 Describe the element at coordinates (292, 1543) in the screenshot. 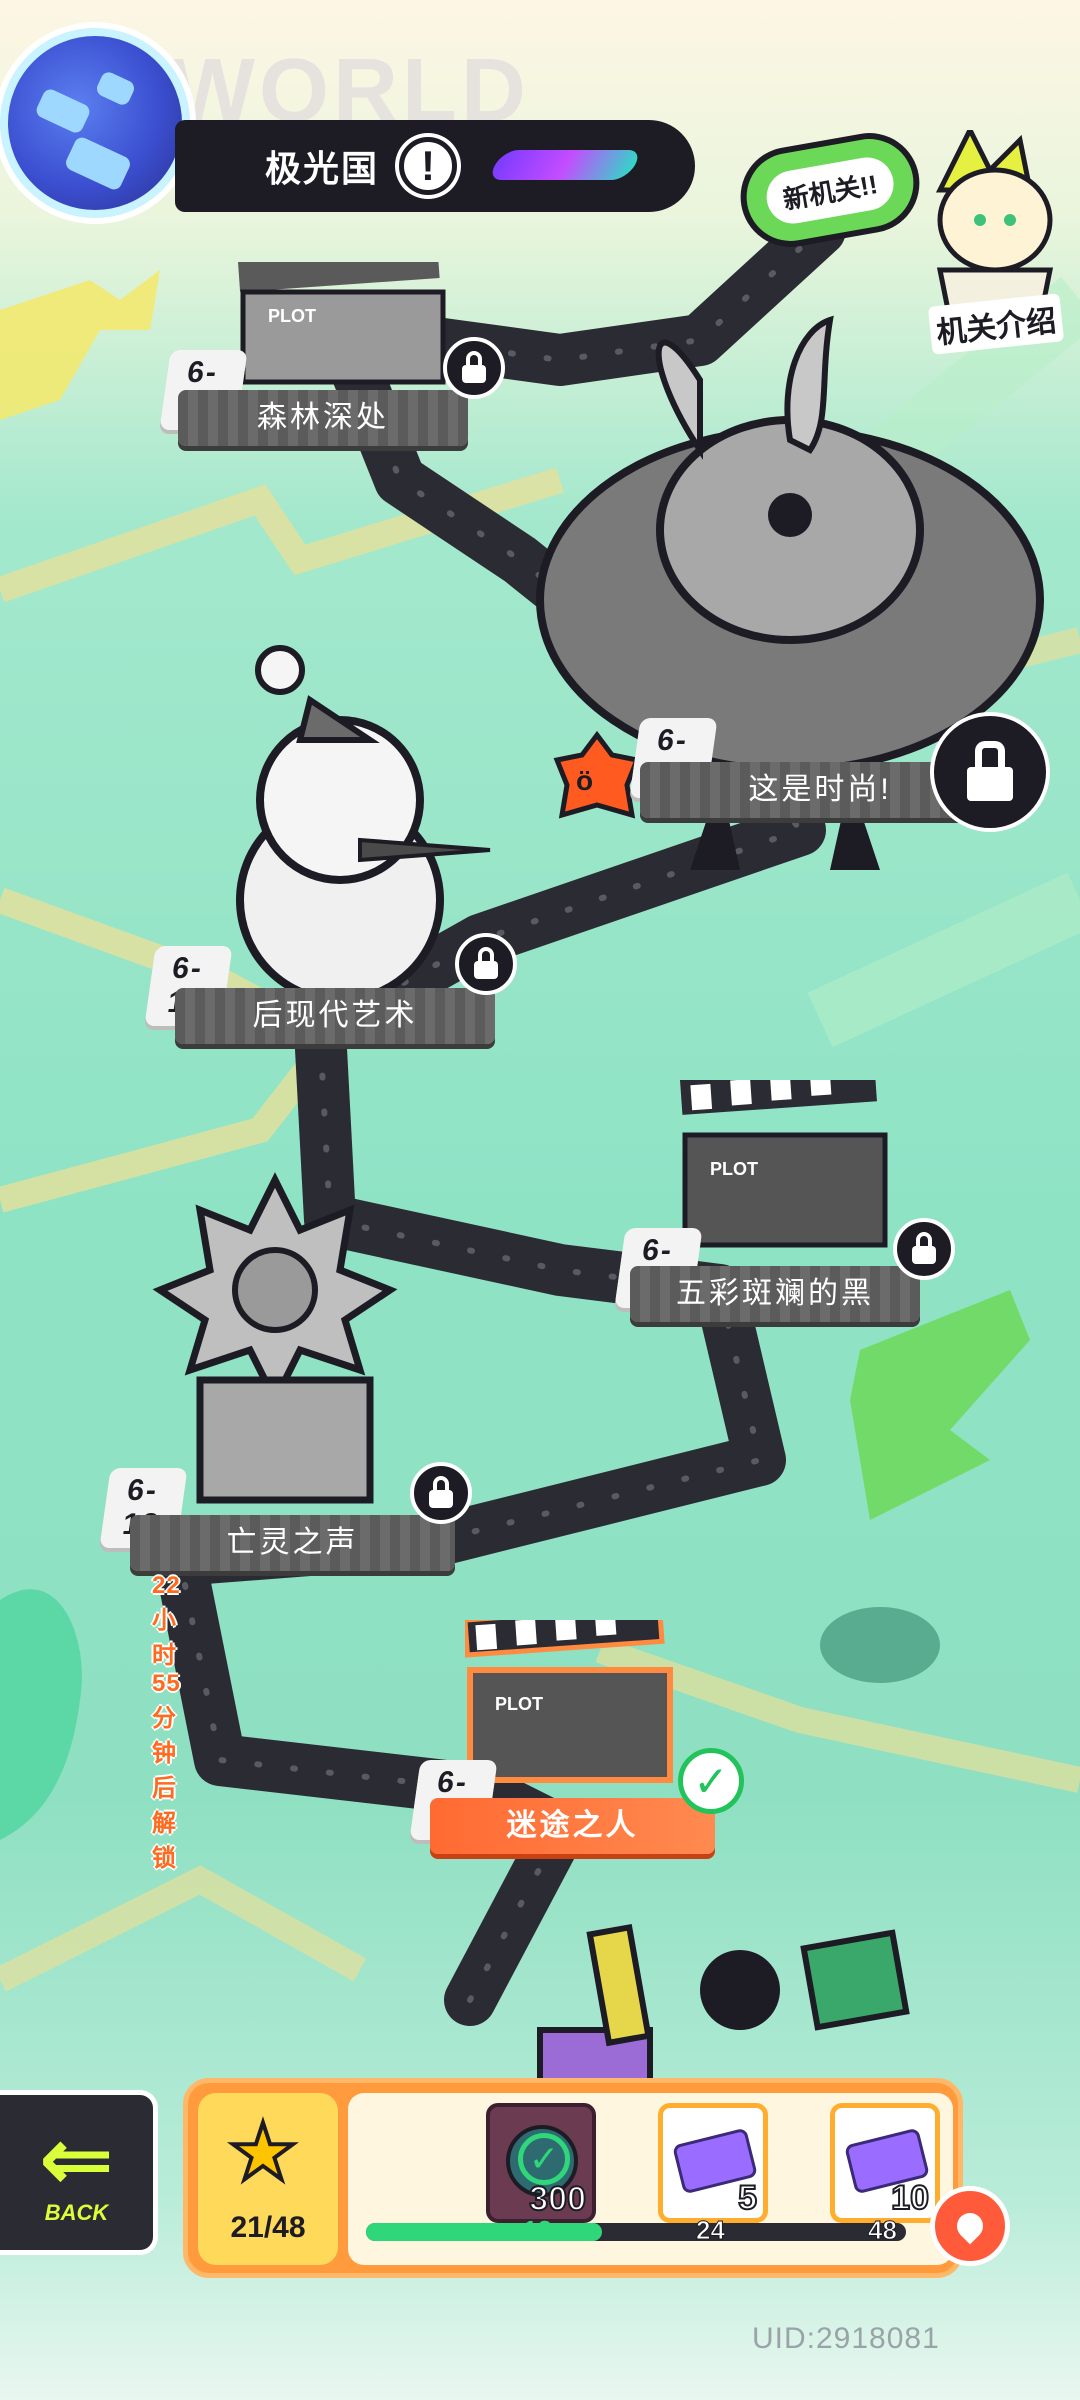

I see `level-title: 亡灵之声` at that location.